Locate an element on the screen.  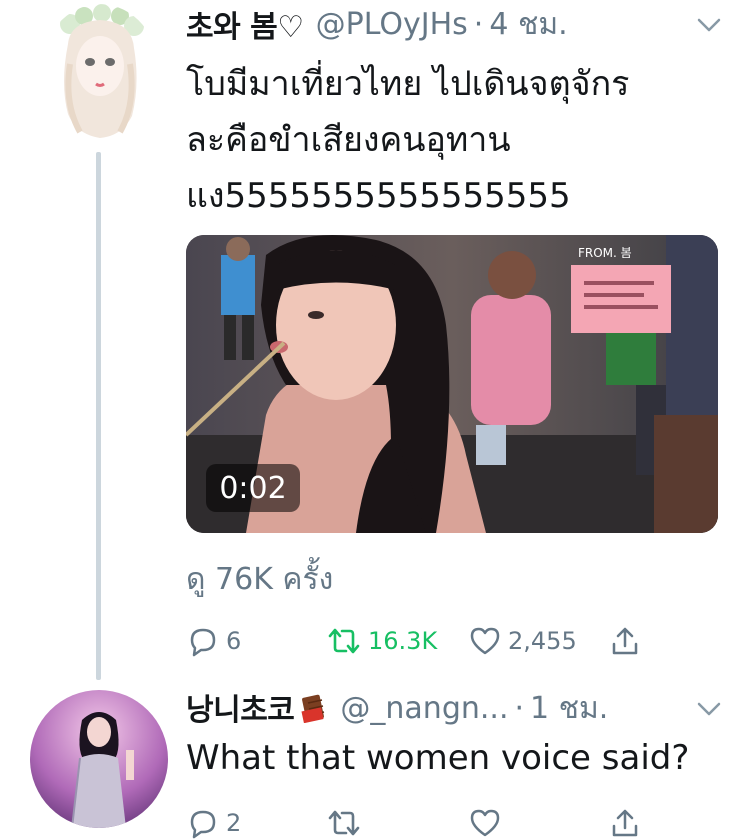
author-name: 낭니초코 is located at coordinates (257, 708).